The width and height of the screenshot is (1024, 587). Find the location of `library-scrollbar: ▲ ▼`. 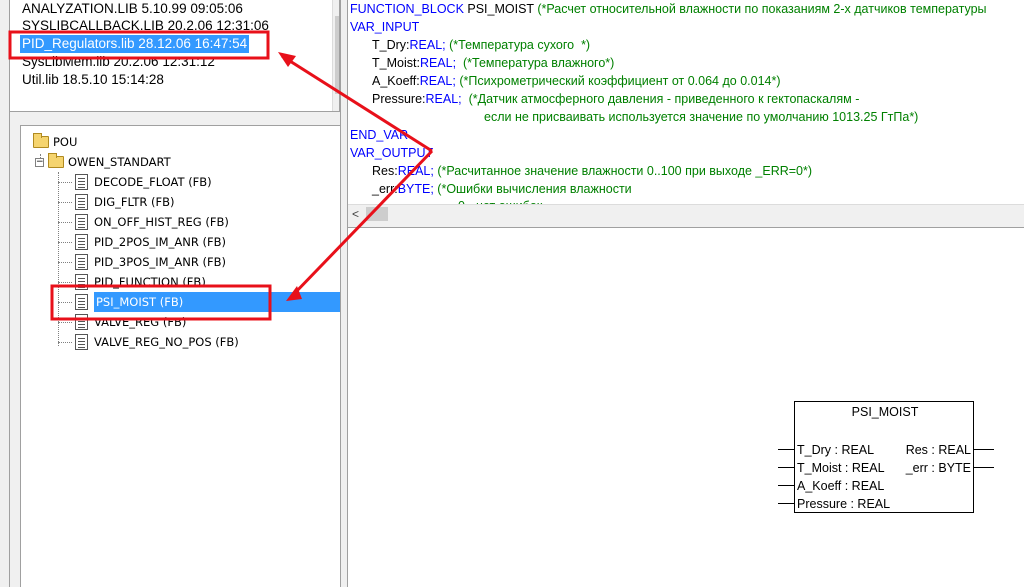

library-scrollbar: ▲ ▼ is located at coordinates (335, 55).